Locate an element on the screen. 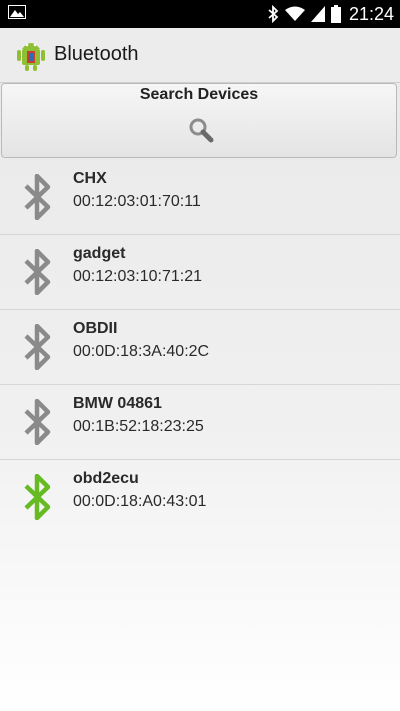 The width and height of the screenshot is (400, 711). search-devices-label: Search Devices is located at coordinates (199, 94).